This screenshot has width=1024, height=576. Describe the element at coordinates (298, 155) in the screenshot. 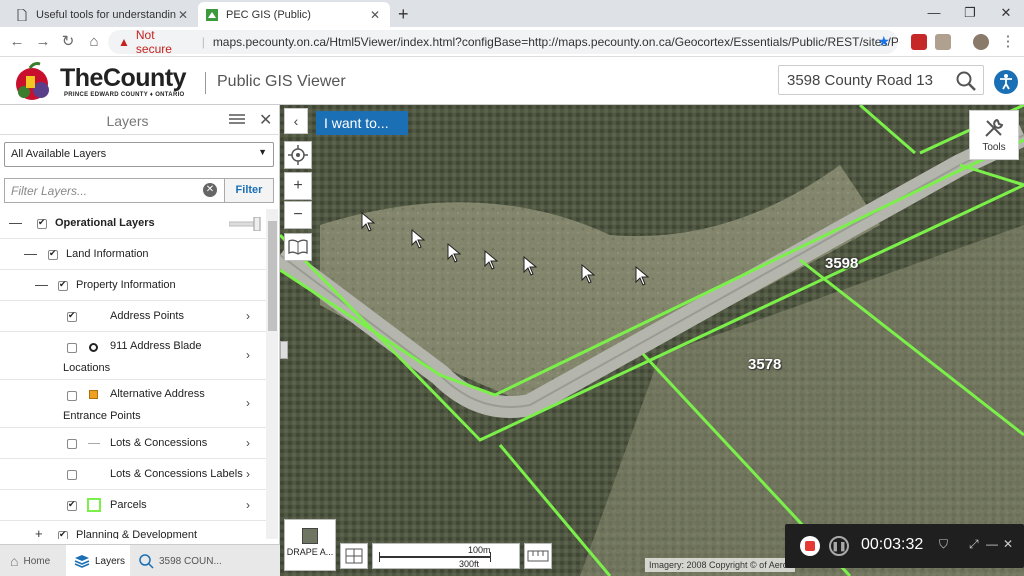

I see `locate-button` at that location.